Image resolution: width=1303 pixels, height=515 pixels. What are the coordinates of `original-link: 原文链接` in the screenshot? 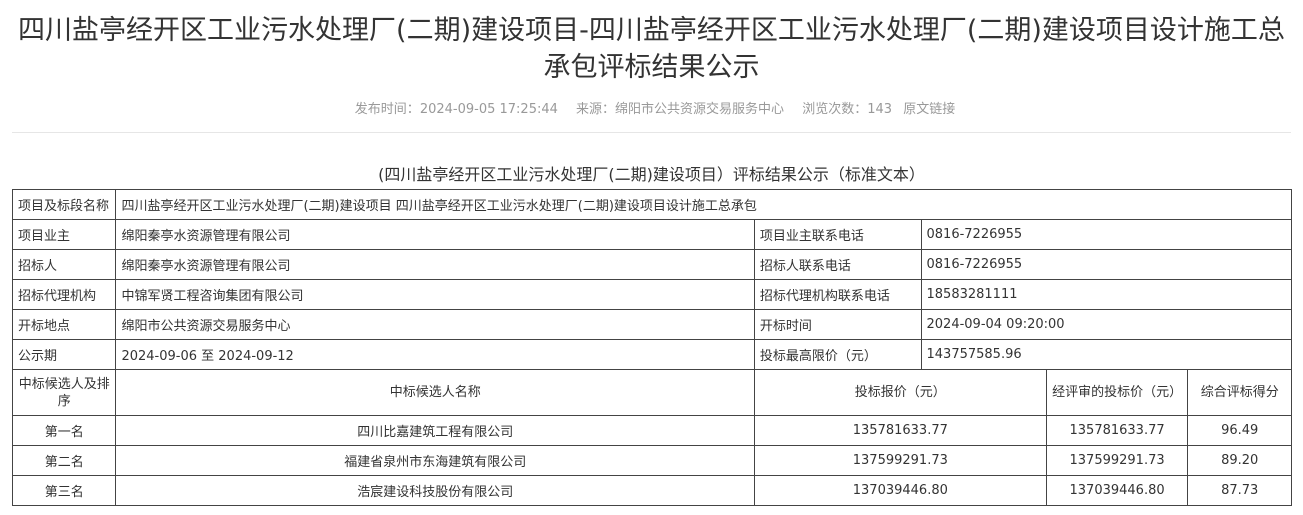 It's located at (929, 109).